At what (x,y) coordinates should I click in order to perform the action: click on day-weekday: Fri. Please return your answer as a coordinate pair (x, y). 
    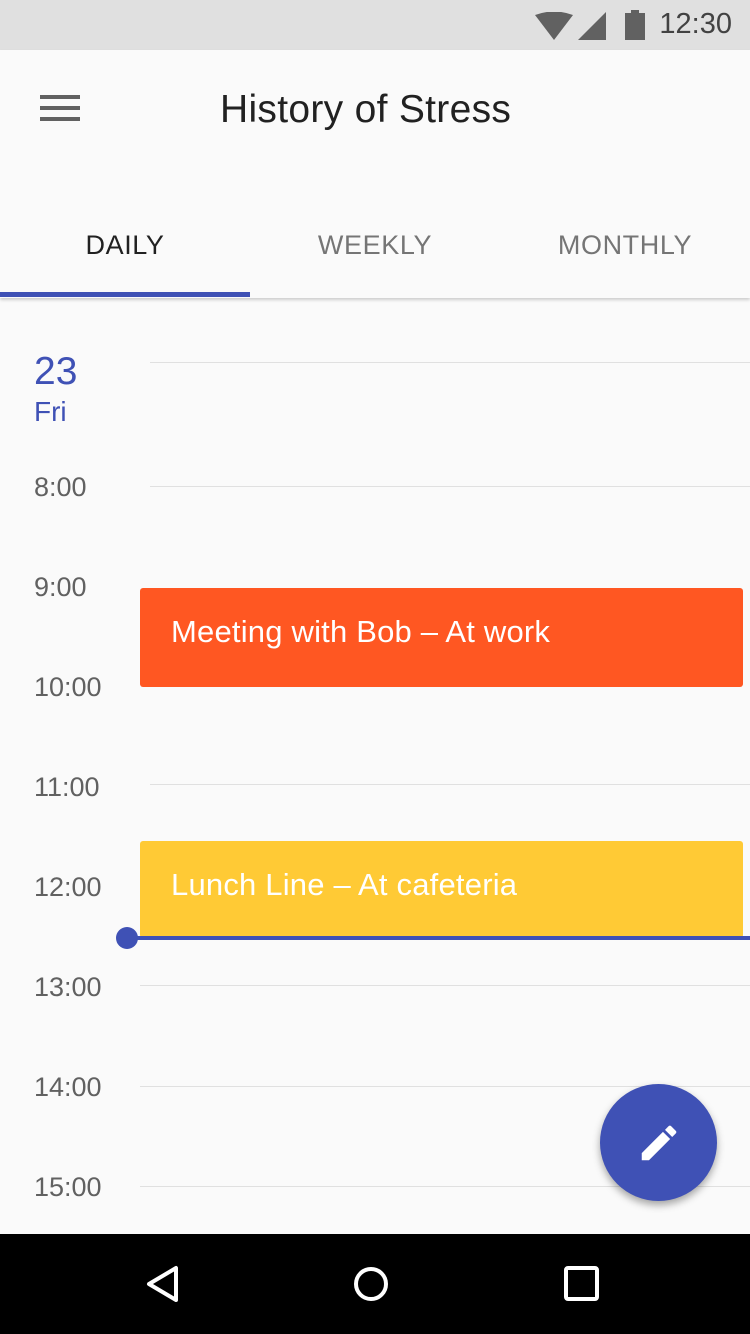
    Looking at the image, I should click on (50, 411).